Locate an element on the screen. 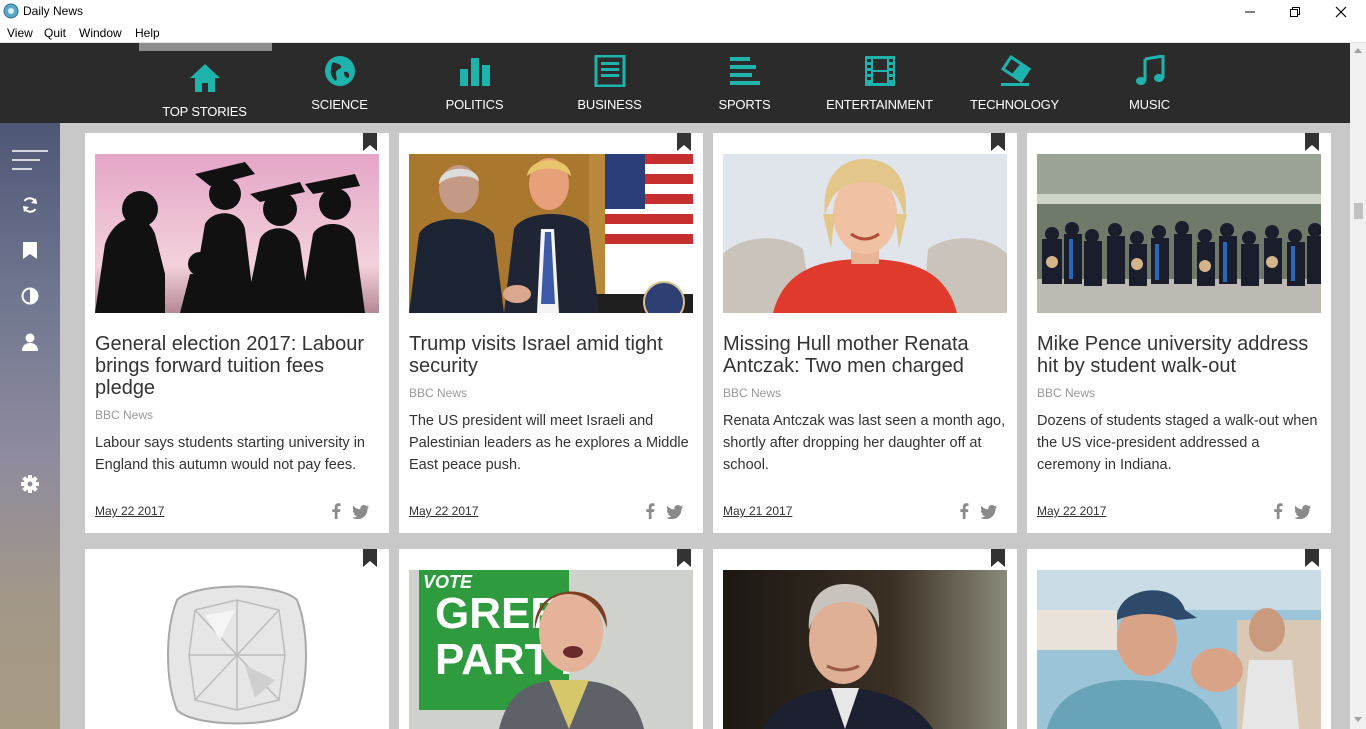 This screenshot has height=729, width=1366. nav-label: TOP STORIES is located at coordinates (204, 111).